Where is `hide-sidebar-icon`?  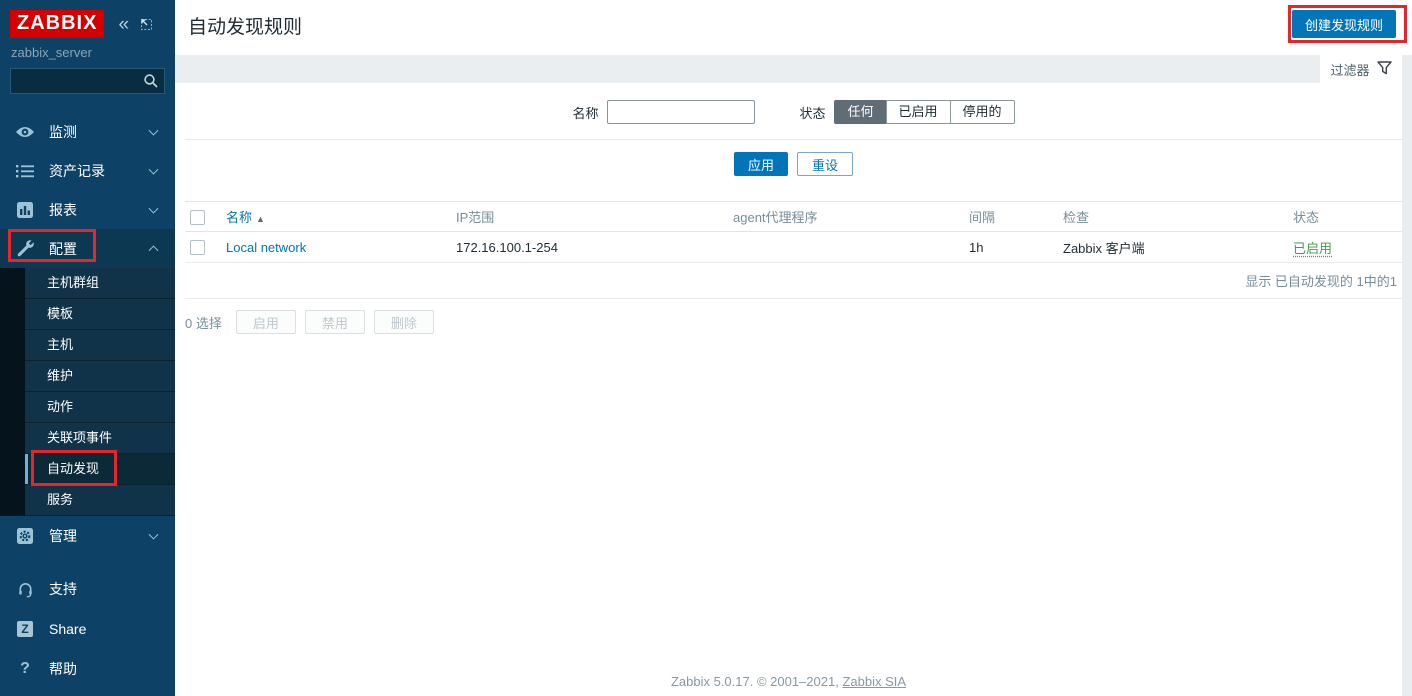 hide-sidebar-icon is located at coordinates (146, 24).